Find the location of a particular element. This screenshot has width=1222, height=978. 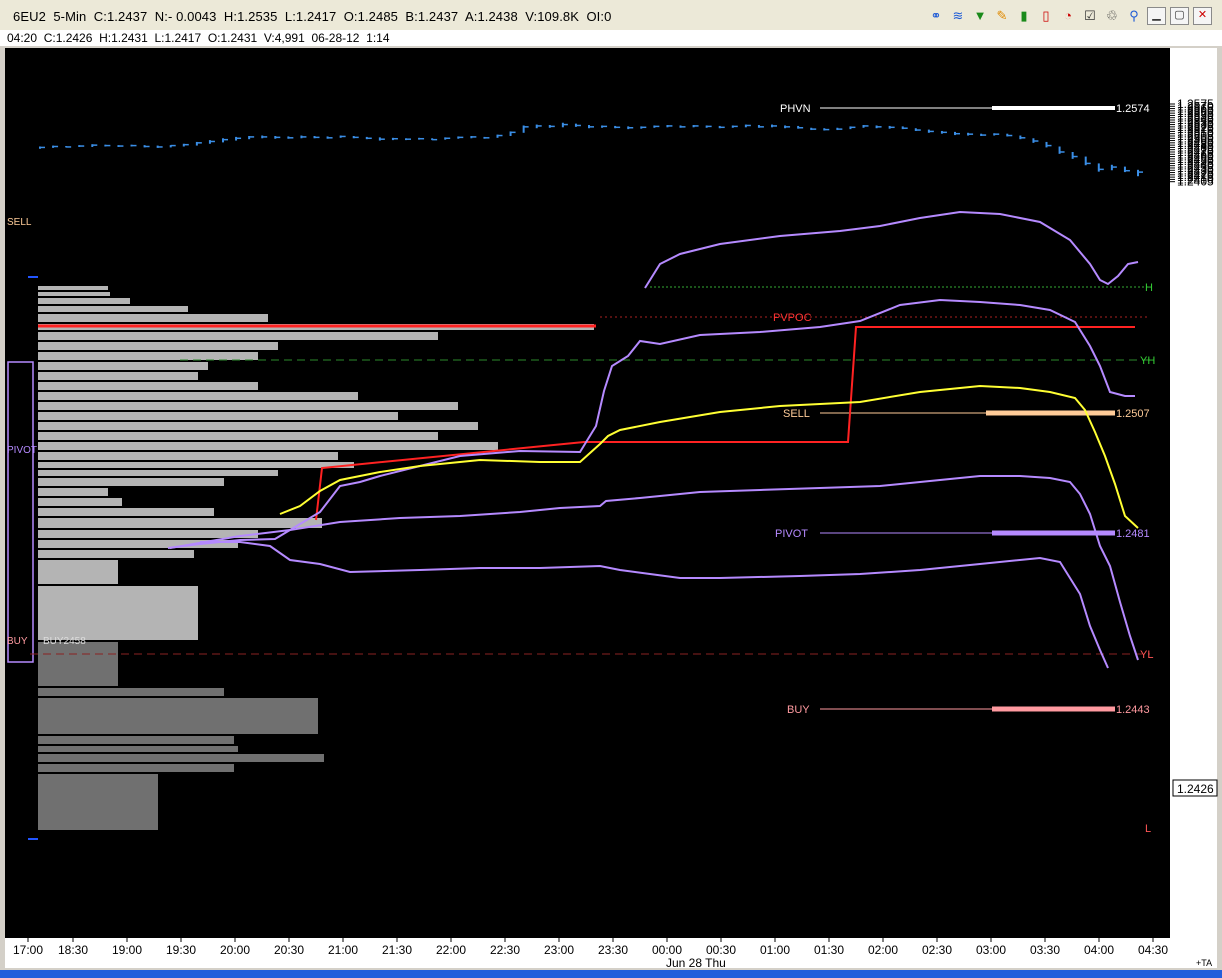

time-label: 17:00 is located at coordinates (28, 950).